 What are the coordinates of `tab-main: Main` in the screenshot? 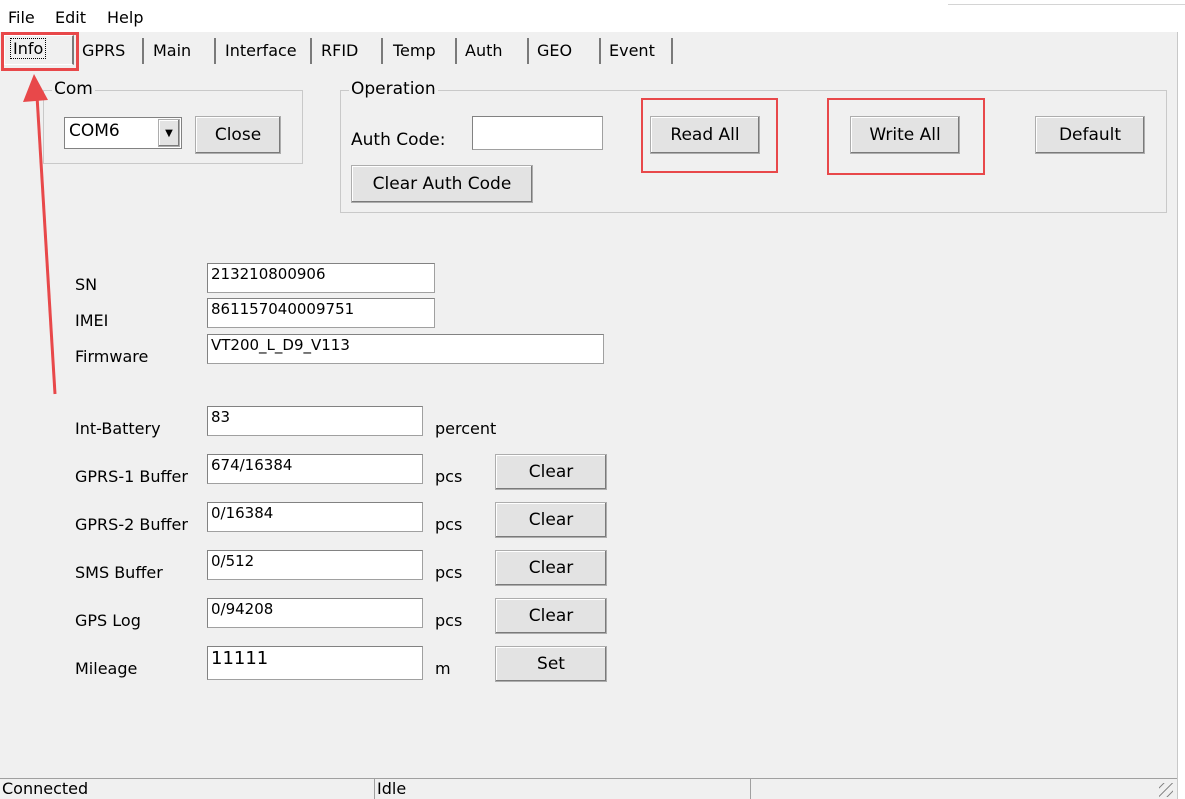 It's located at (181, 51).